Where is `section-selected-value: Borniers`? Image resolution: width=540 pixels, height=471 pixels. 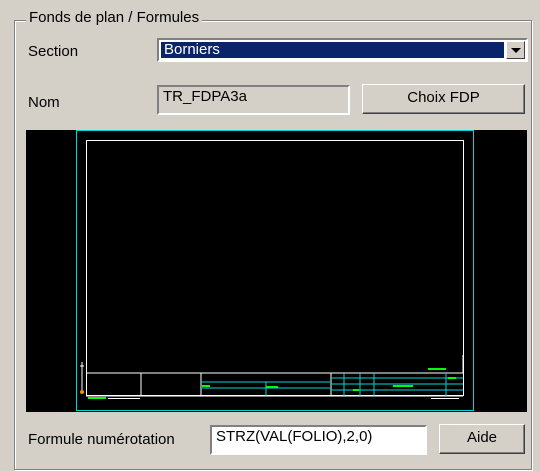
section-selected-value: Borniers is located at coordinates (332, 50).